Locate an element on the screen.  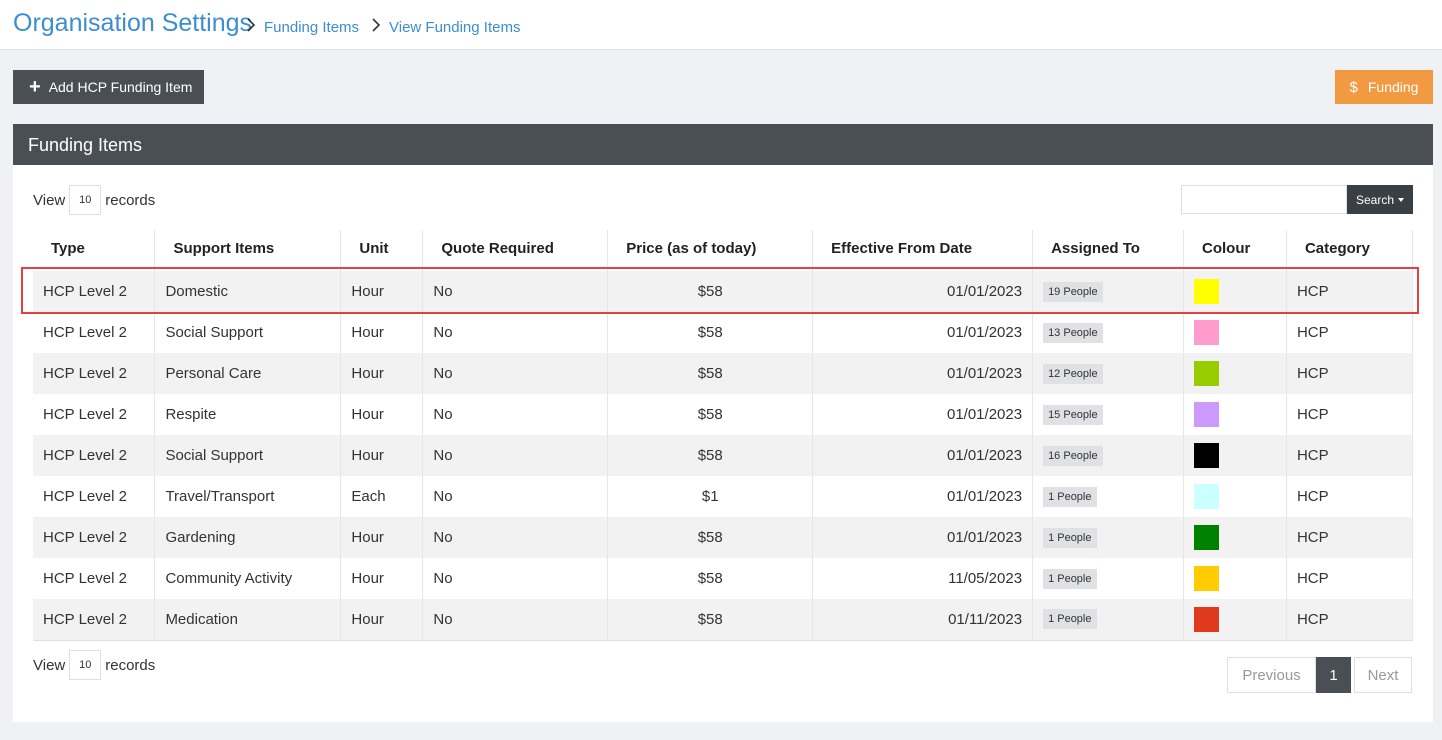
funding-button: $ Funding is located at coordinates (1384, 87).